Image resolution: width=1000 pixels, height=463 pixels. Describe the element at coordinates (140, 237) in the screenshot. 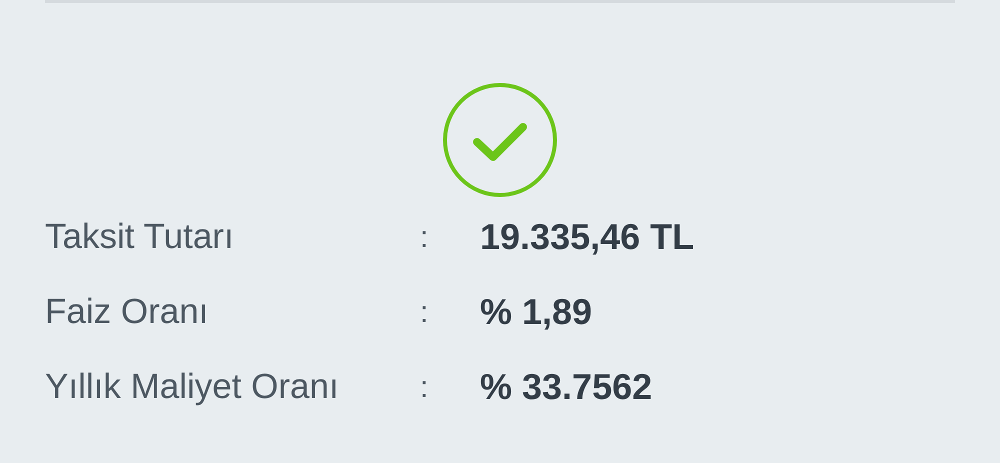

I see `detail-label: Taksit Tutarı` at that location.